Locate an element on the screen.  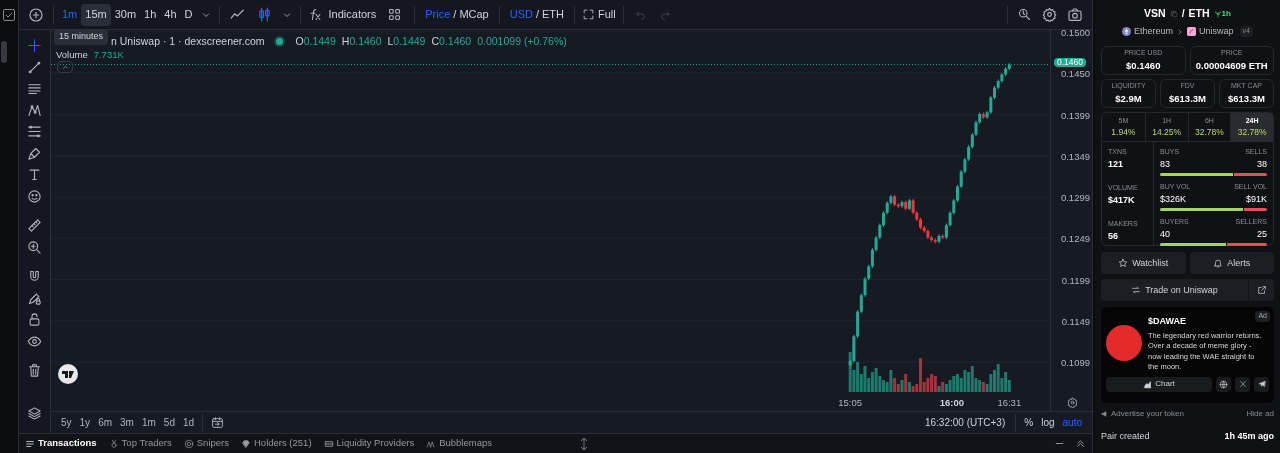
interval-tab: 1h is located at coordinates (150, 14).